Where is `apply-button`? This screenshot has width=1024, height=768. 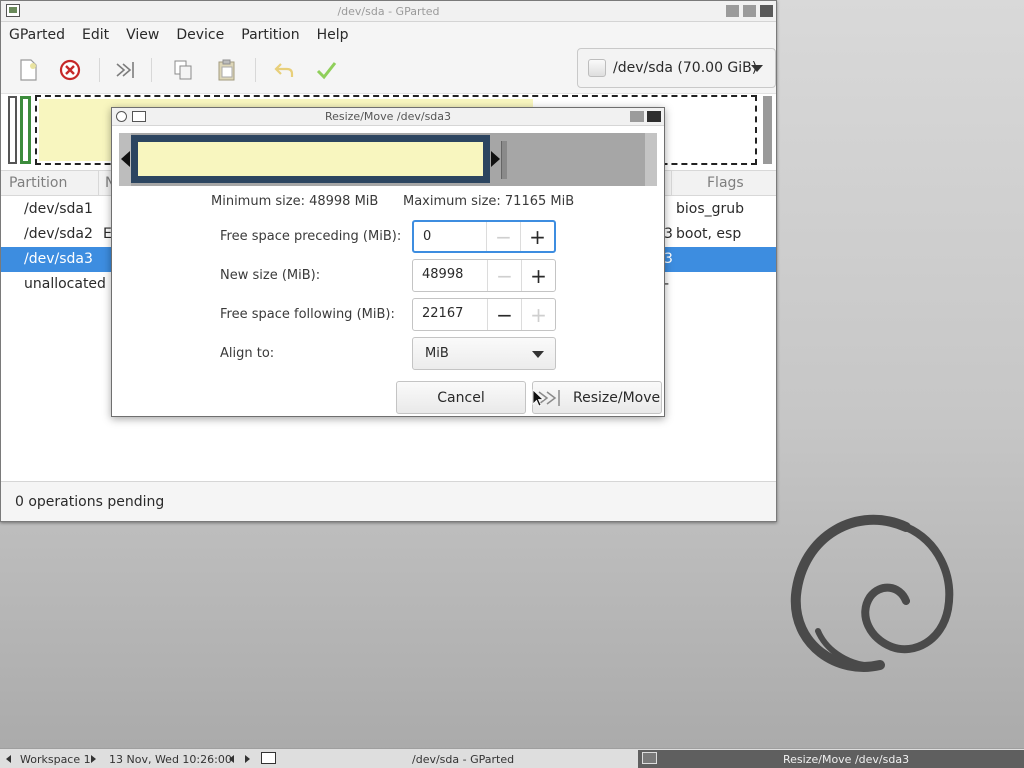
apply-button is located at coordinates (326, 70).